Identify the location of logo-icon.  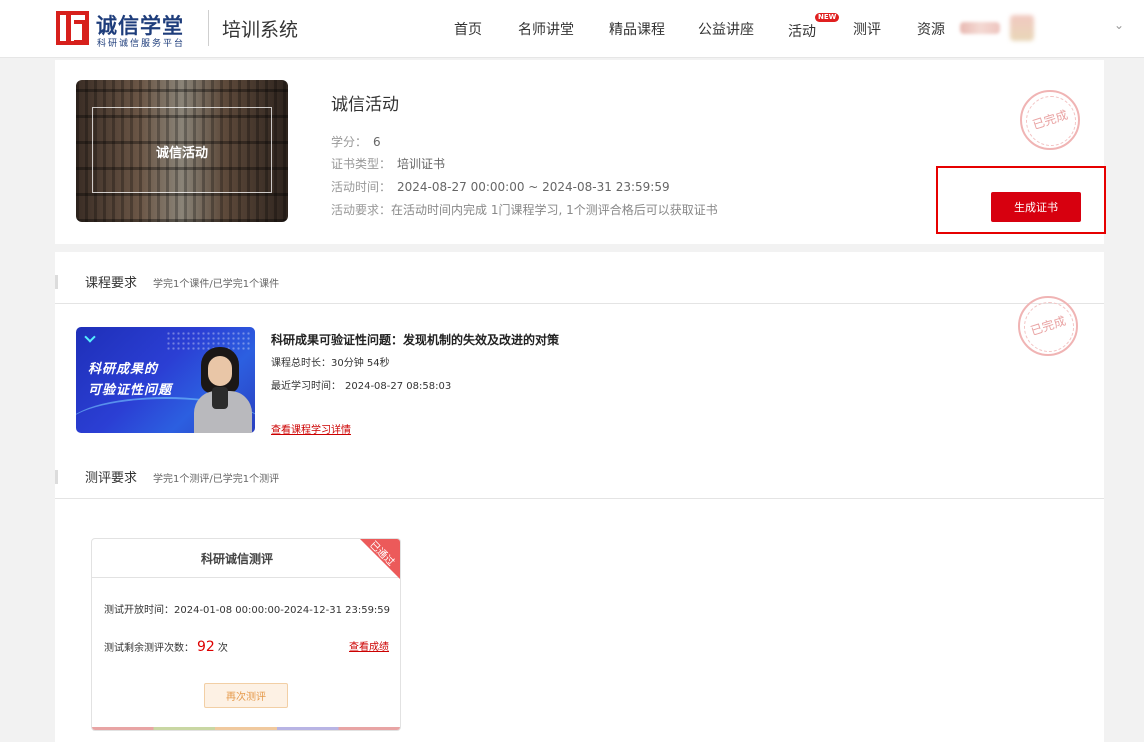
(72, 28).